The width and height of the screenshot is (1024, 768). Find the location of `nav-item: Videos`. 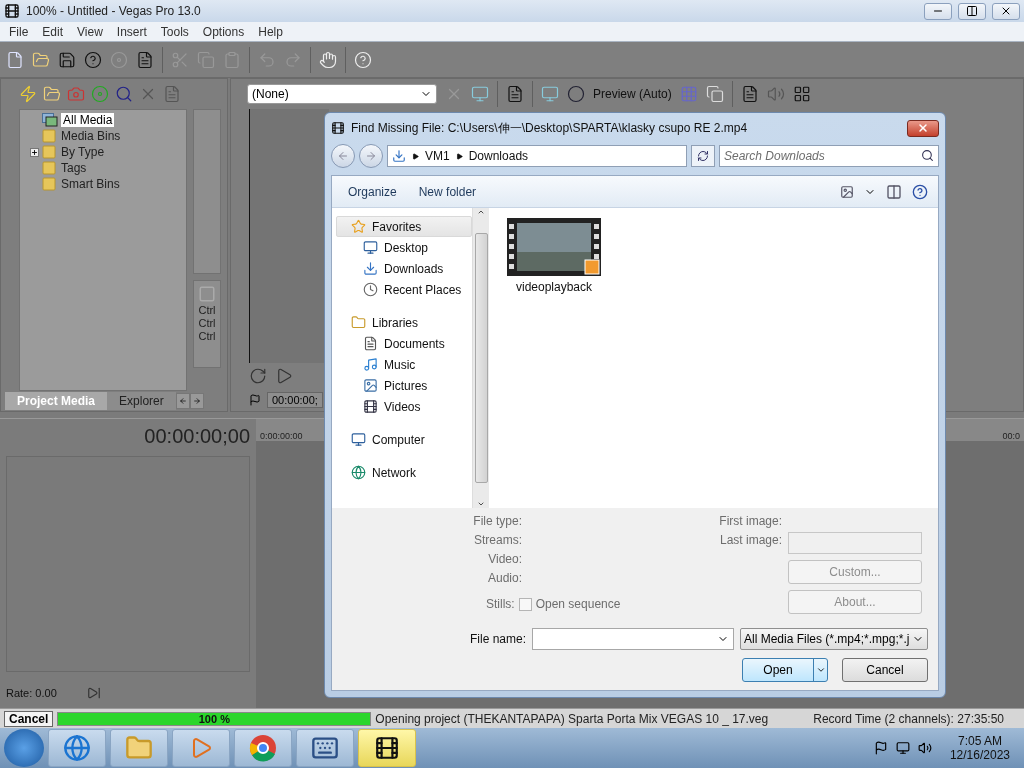

nav-item: Videos is located at coordinates (404, 406).